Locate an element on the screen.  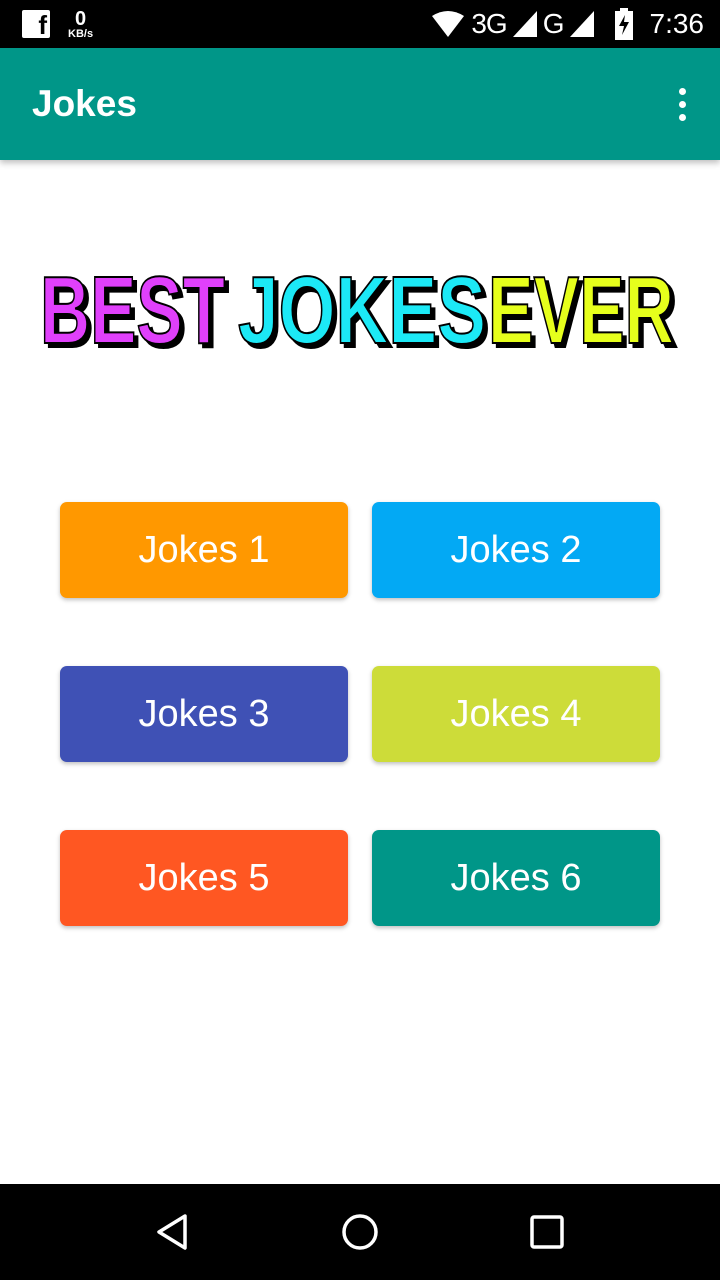
signal-icon is located at coordinates (524, 24).